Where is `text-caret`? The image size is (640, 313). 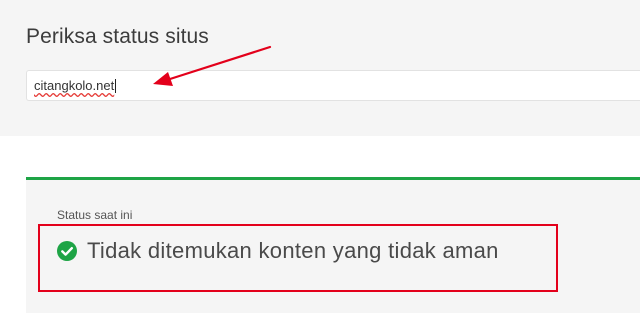 text-caret is located at coordinates (116, 85).